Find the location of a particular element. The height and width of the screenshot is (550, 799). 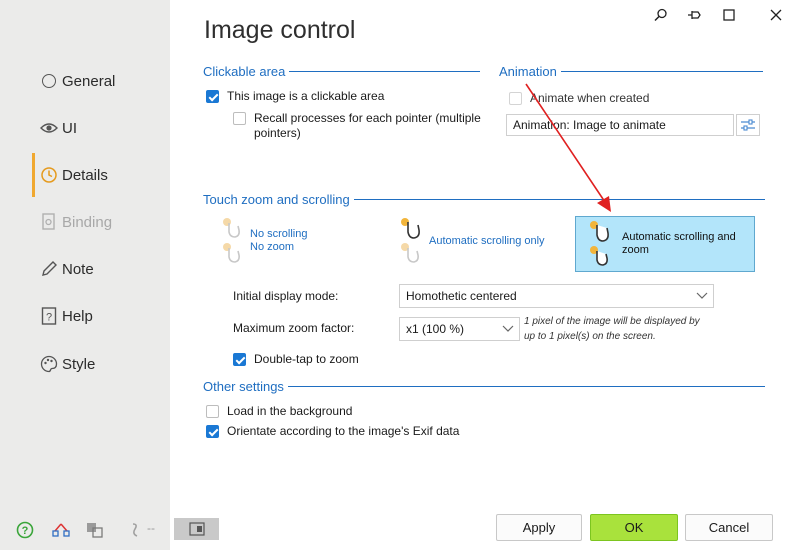

other-settings-section: Other settings is located at coordinates (484, 386).